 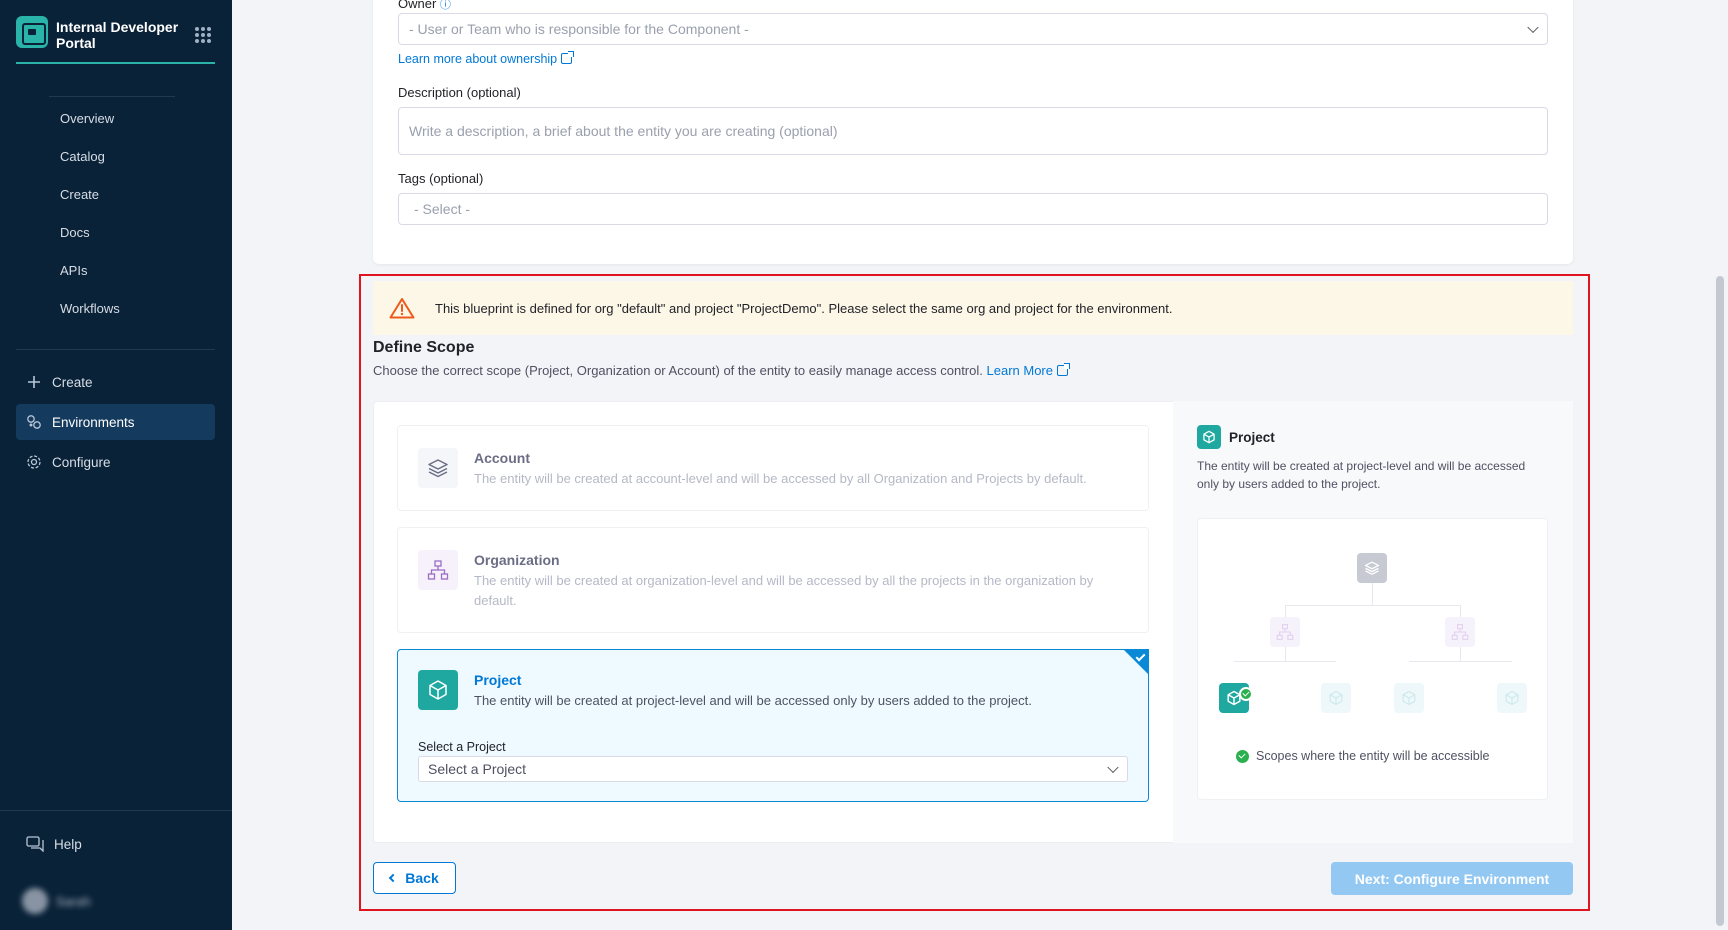 What do you see at coordinates (442, 209) in the screenshot?
I see `tags-placeholder: - Select -` at bounding box center [442, 209].